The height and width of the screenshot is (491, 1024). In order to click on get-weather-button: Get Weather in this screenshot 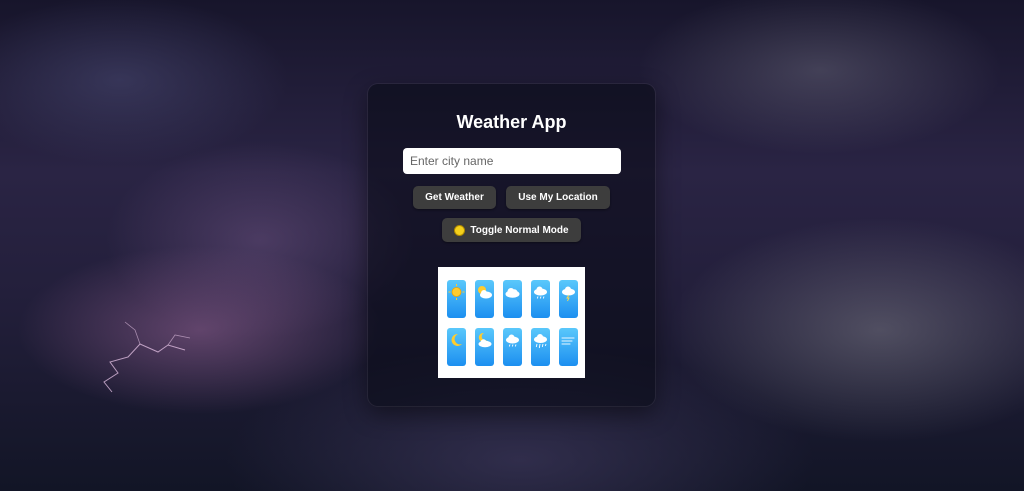, I will do `click(454, 197)`.